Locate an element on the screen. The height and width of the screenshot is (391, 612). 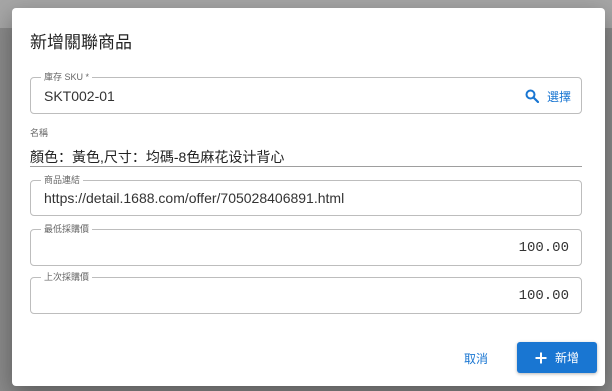
min-price-label: 最低採購價 is located at coordinates (67, 229).